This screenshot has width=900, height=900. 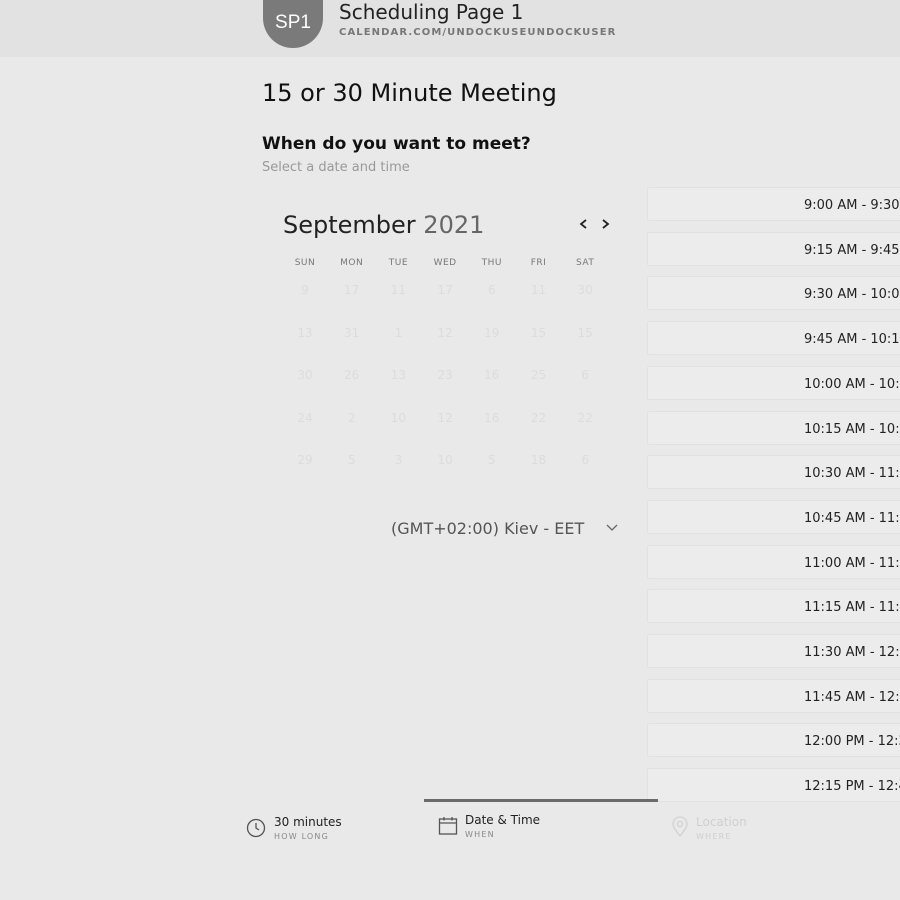 What do you see at coordinates (852, 429) in the screenshot?
I see `time-slot-label: 10:15 AM - 10:4` at bounding box center [852, 429].